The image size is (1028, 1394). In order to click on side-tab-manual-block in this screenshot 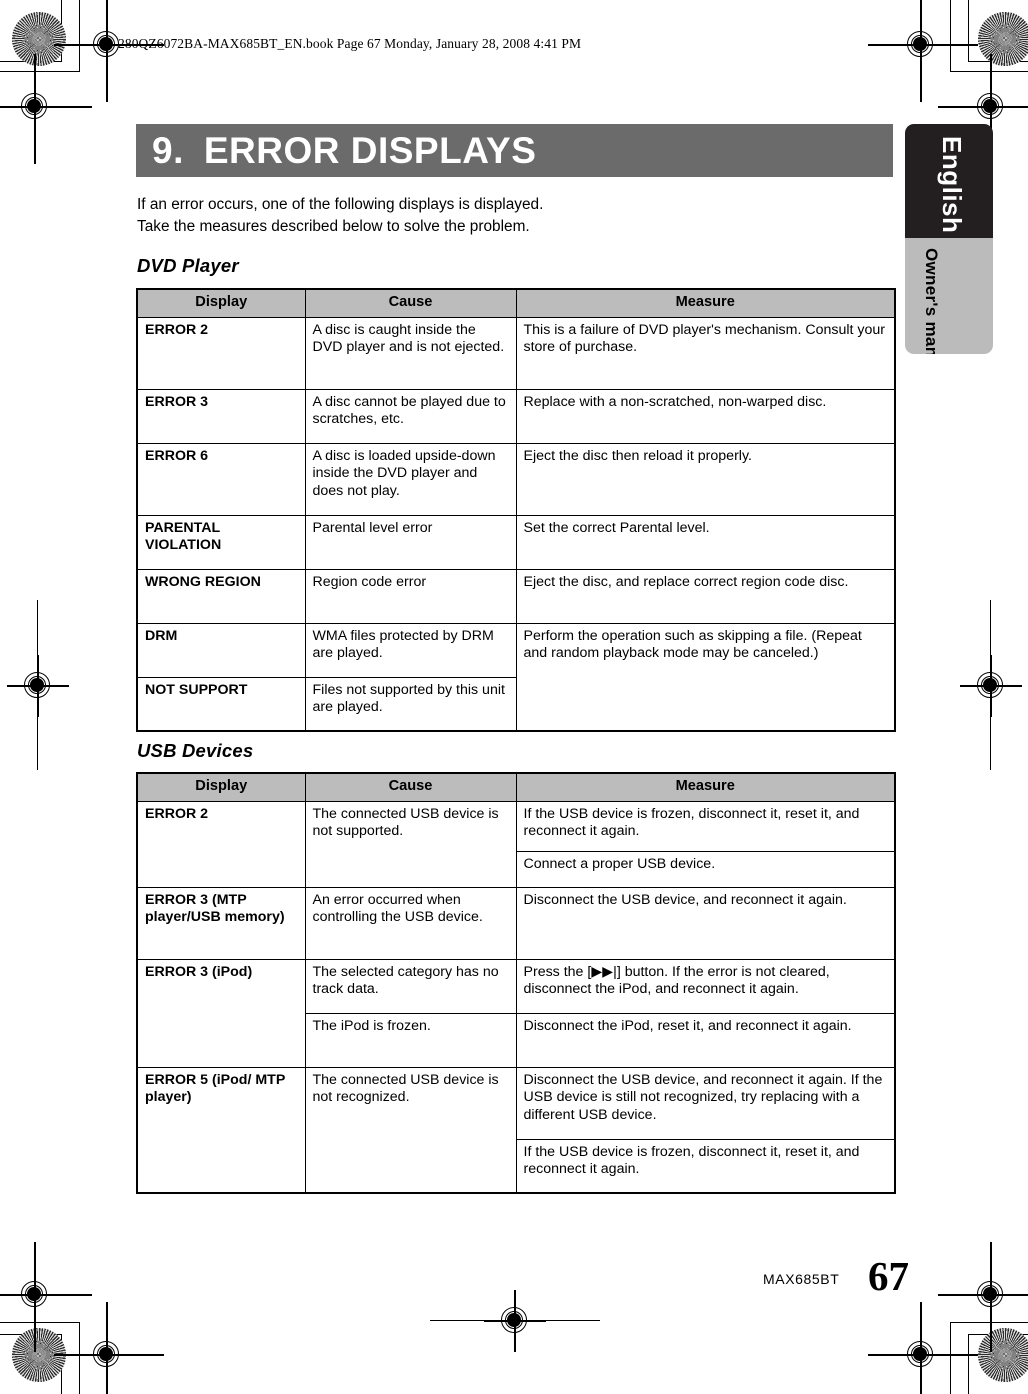, I will do `click(949, 296)`.